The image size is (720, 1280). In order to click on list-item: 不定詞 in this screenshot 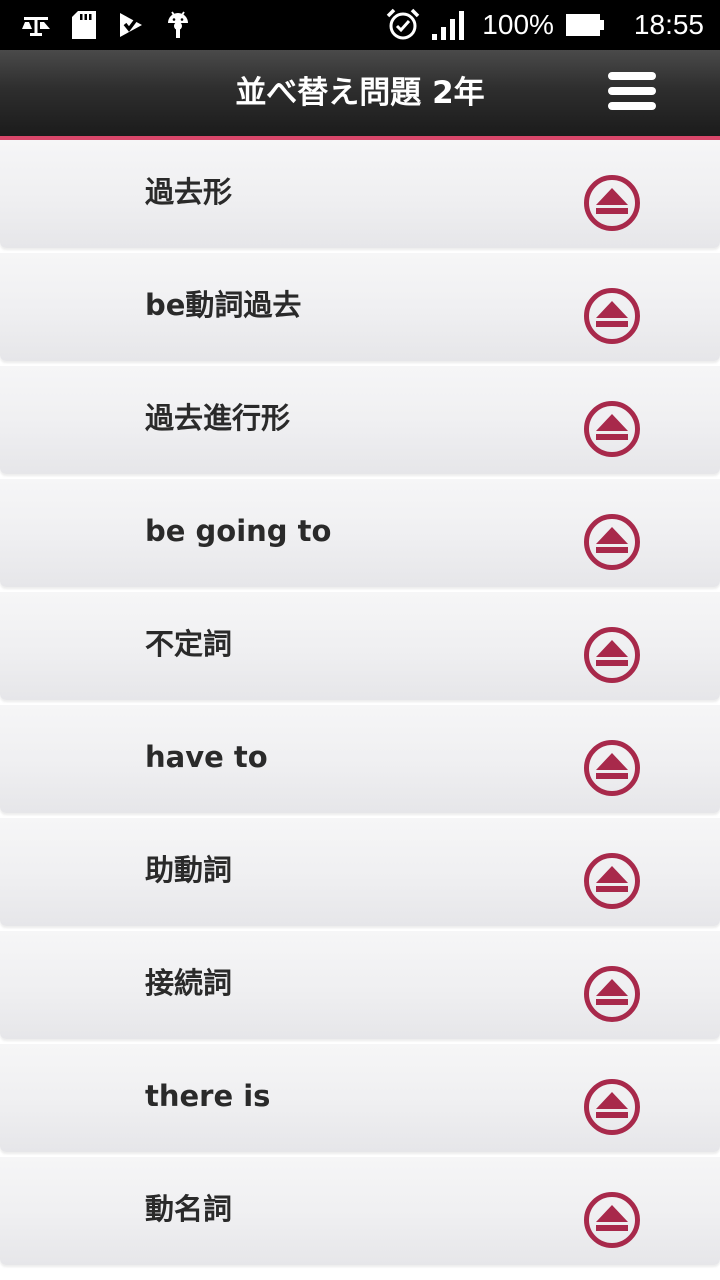, I will do `click(360, 646)`.